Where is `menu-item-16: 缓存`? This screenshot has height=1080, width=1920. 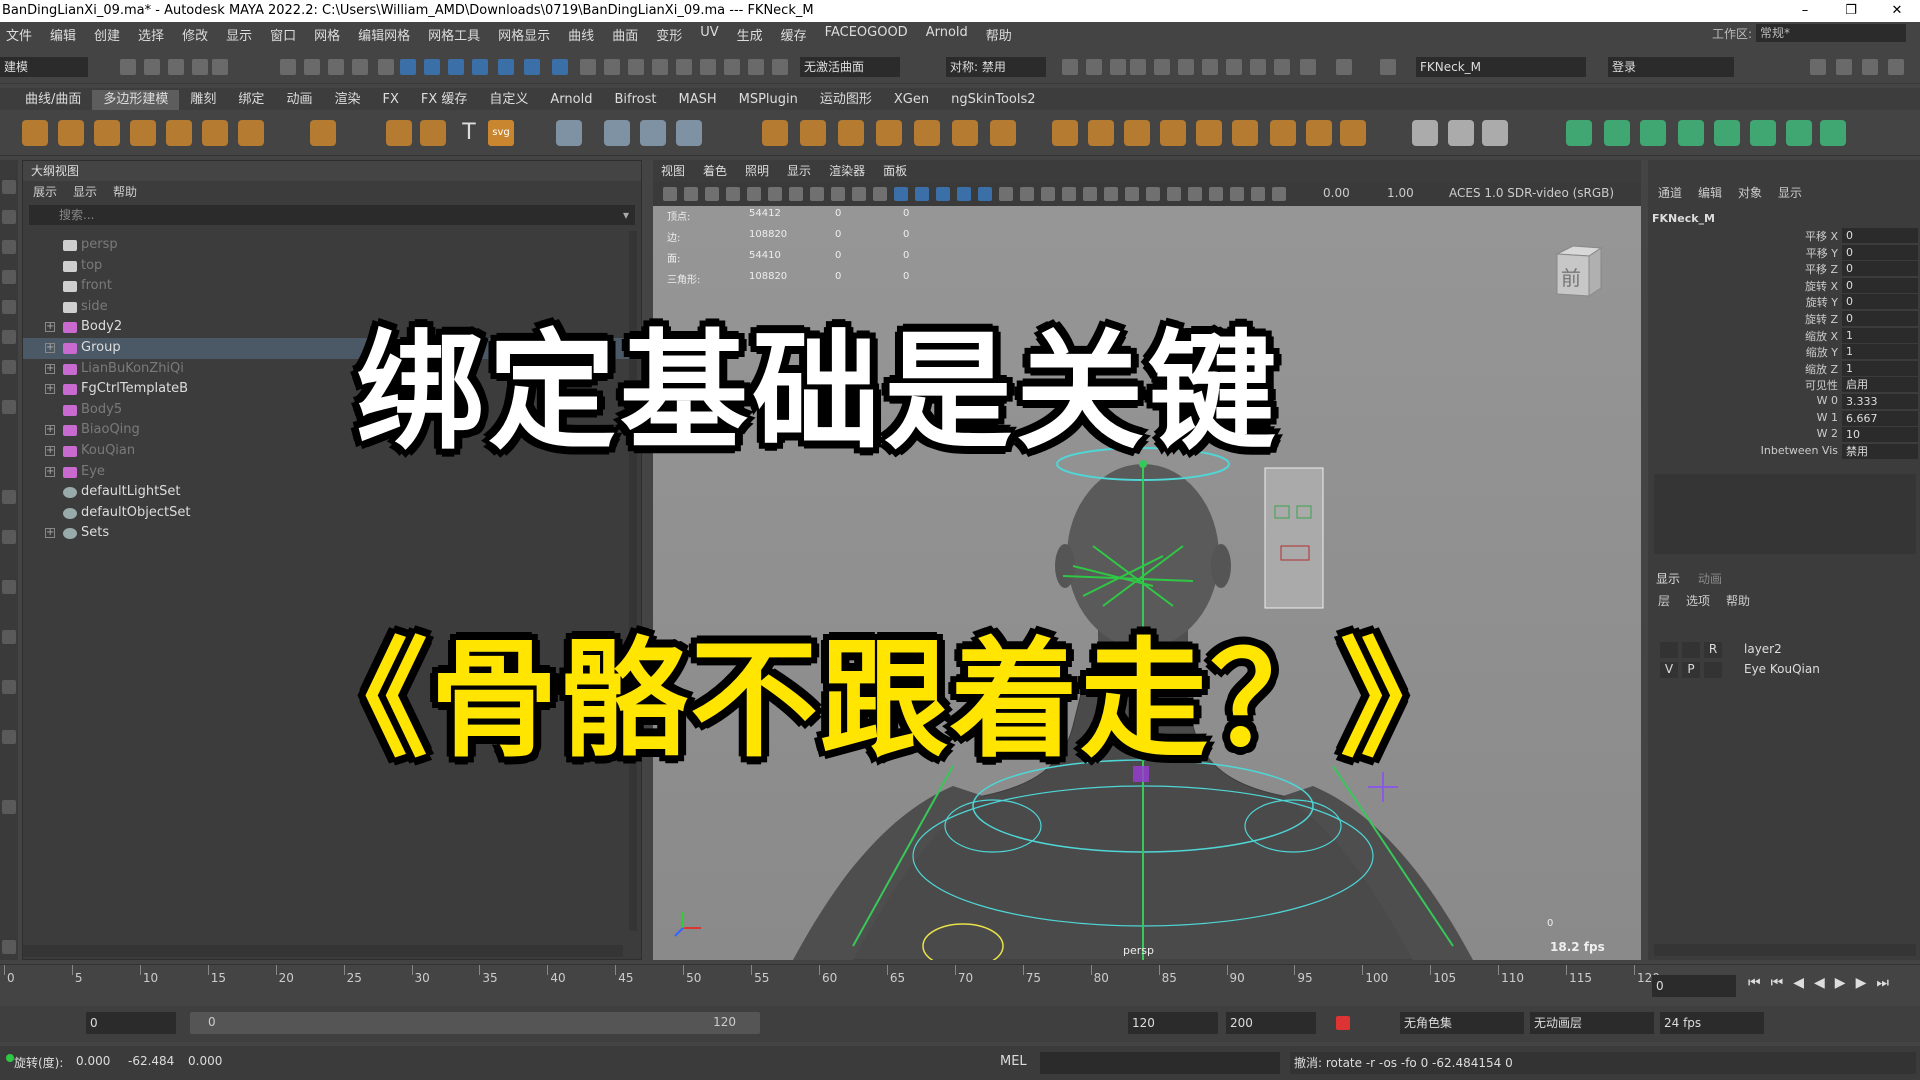
menu-item-16: 缓存 is located at coordinates (794, 34).